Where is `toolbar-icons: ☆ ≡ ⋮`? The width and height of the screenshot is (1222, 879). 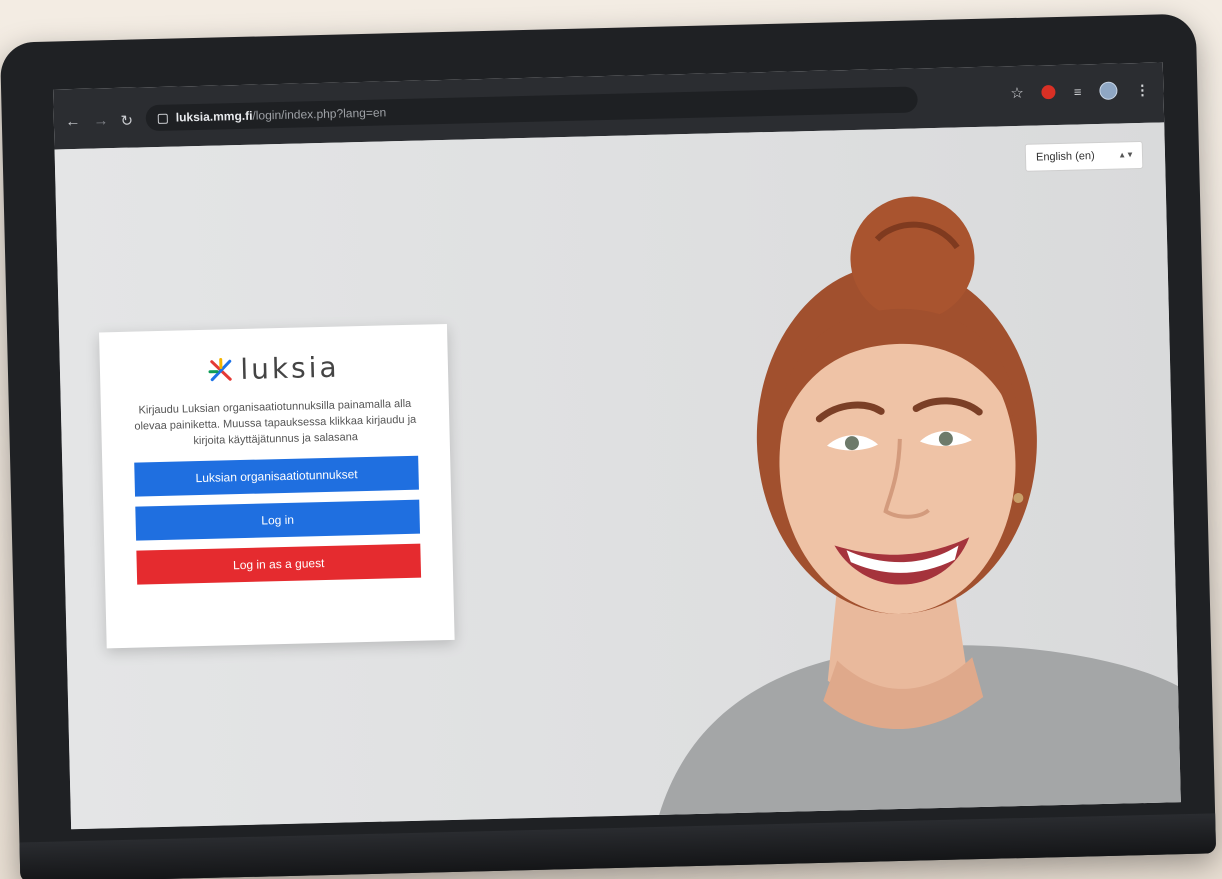
toolbar-icons: ☆ ≡ ⋮ is located at coordinates (1079, 91).